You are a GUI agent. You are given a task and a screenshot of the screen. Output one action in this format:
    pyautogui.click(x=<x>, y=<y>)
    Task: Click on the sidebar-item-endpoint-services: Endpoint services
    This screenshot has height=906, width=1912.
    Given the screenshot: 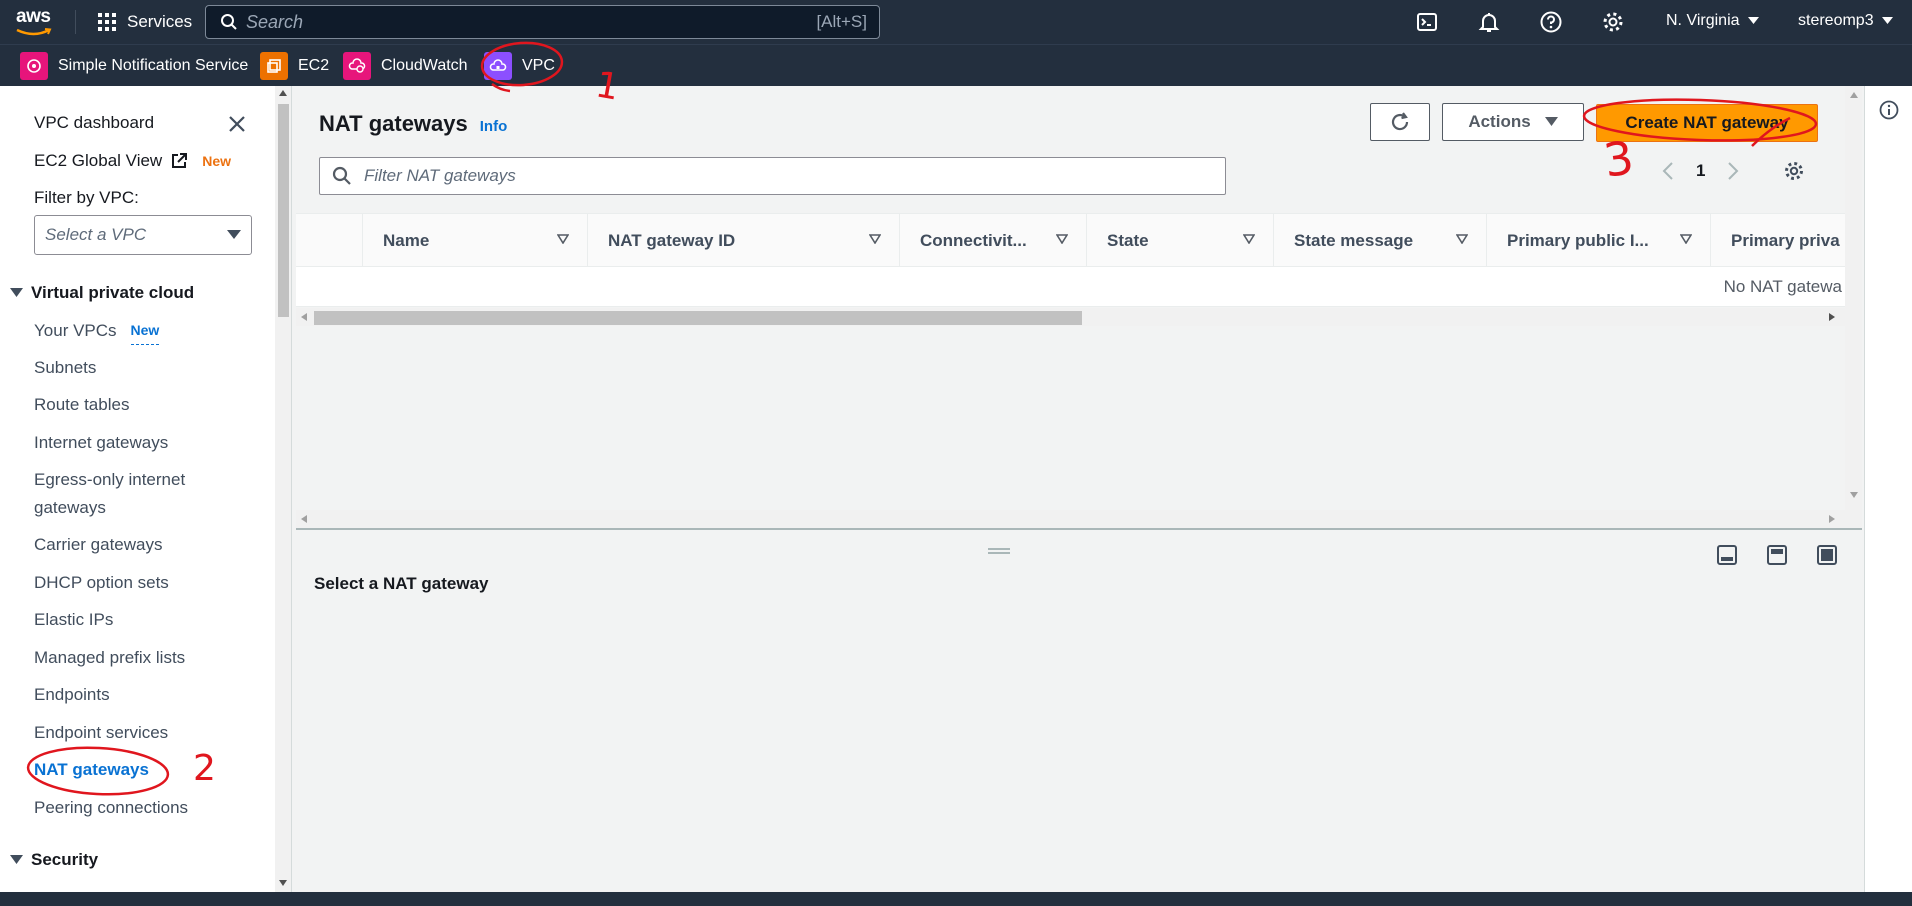 What is the action you would take?
    pyautogui.click(x=101, y=733)
    